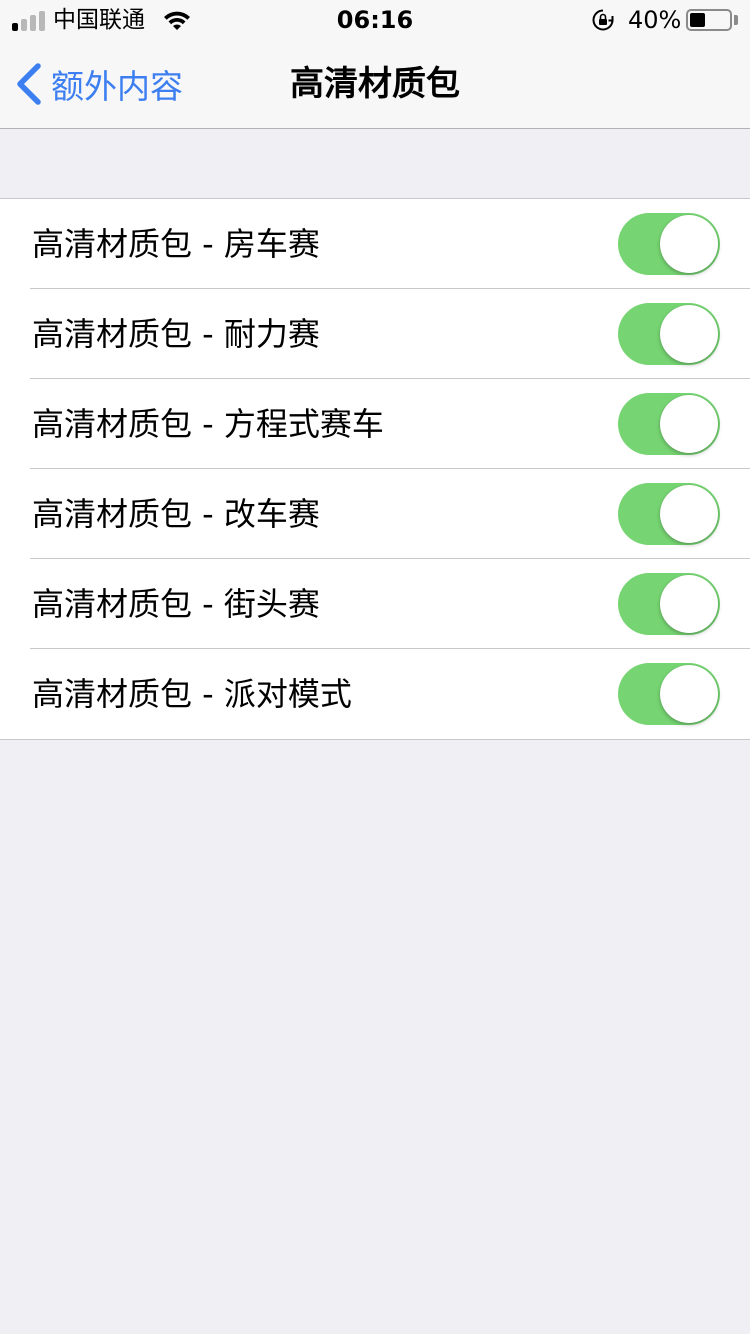  What do you see at coordinates (192, 694) in the screenshot?
I see `list-item-label: 高清材质包 - 派对模式` at bounding box center [192, 694].